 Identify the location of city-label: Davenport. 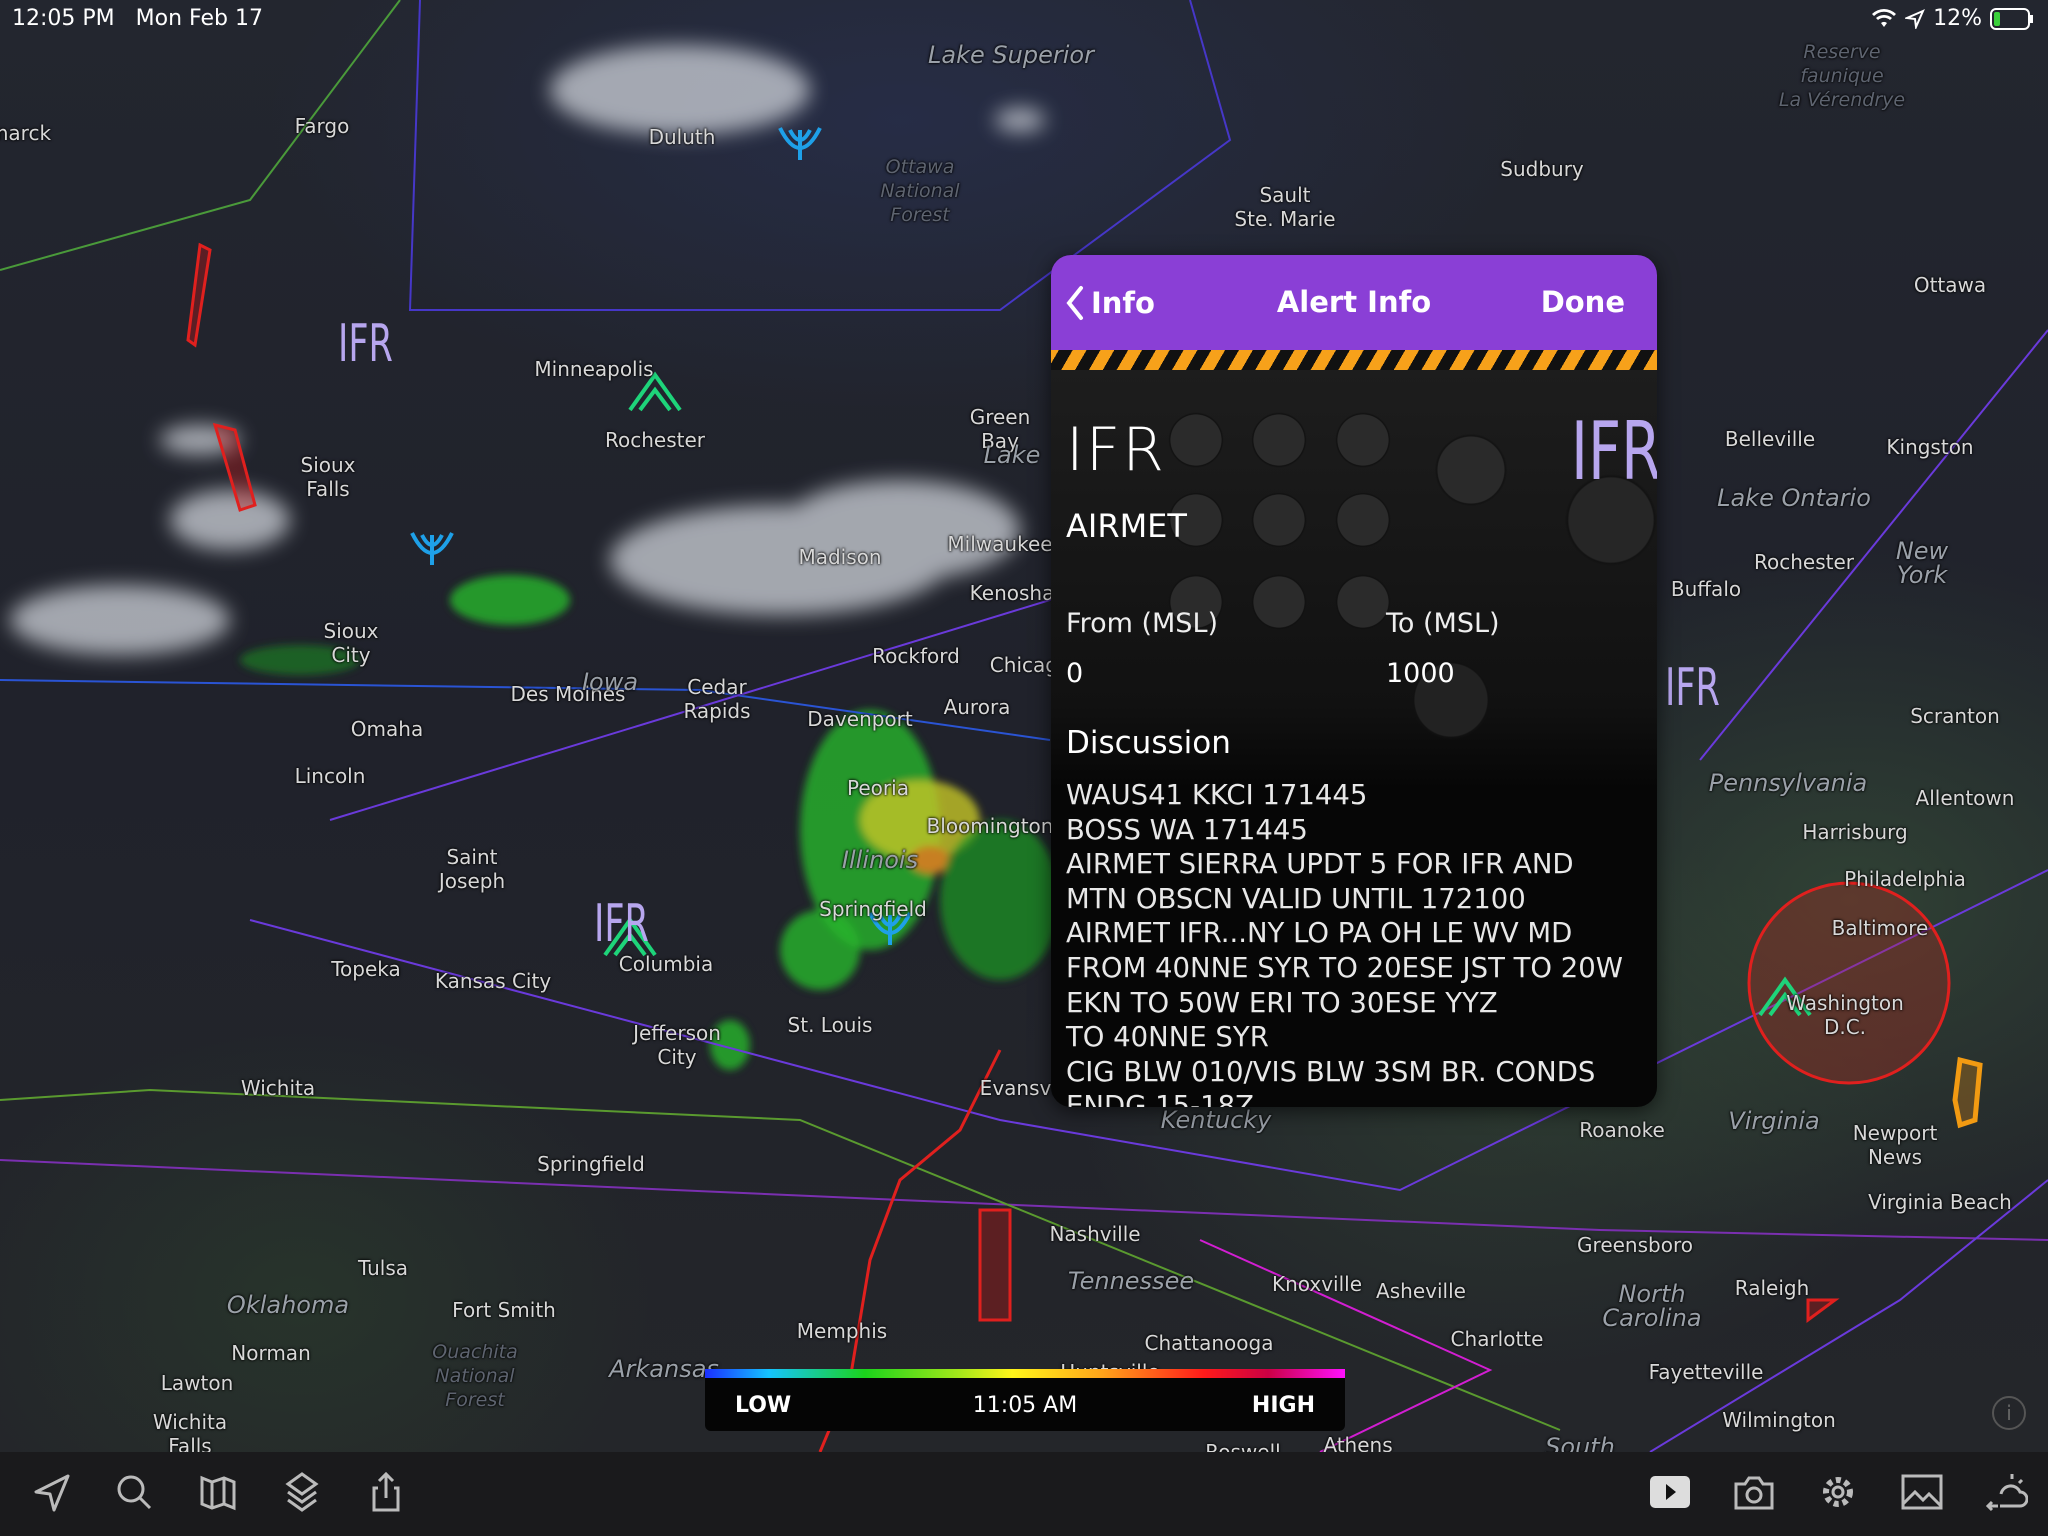
(860, 719).